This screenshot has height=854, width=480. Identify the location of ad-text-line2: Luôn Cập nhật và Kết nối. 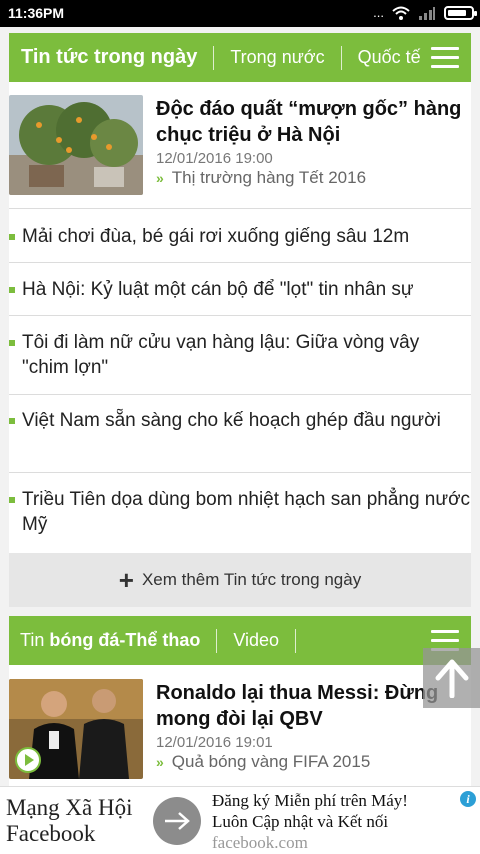
(300, 821).